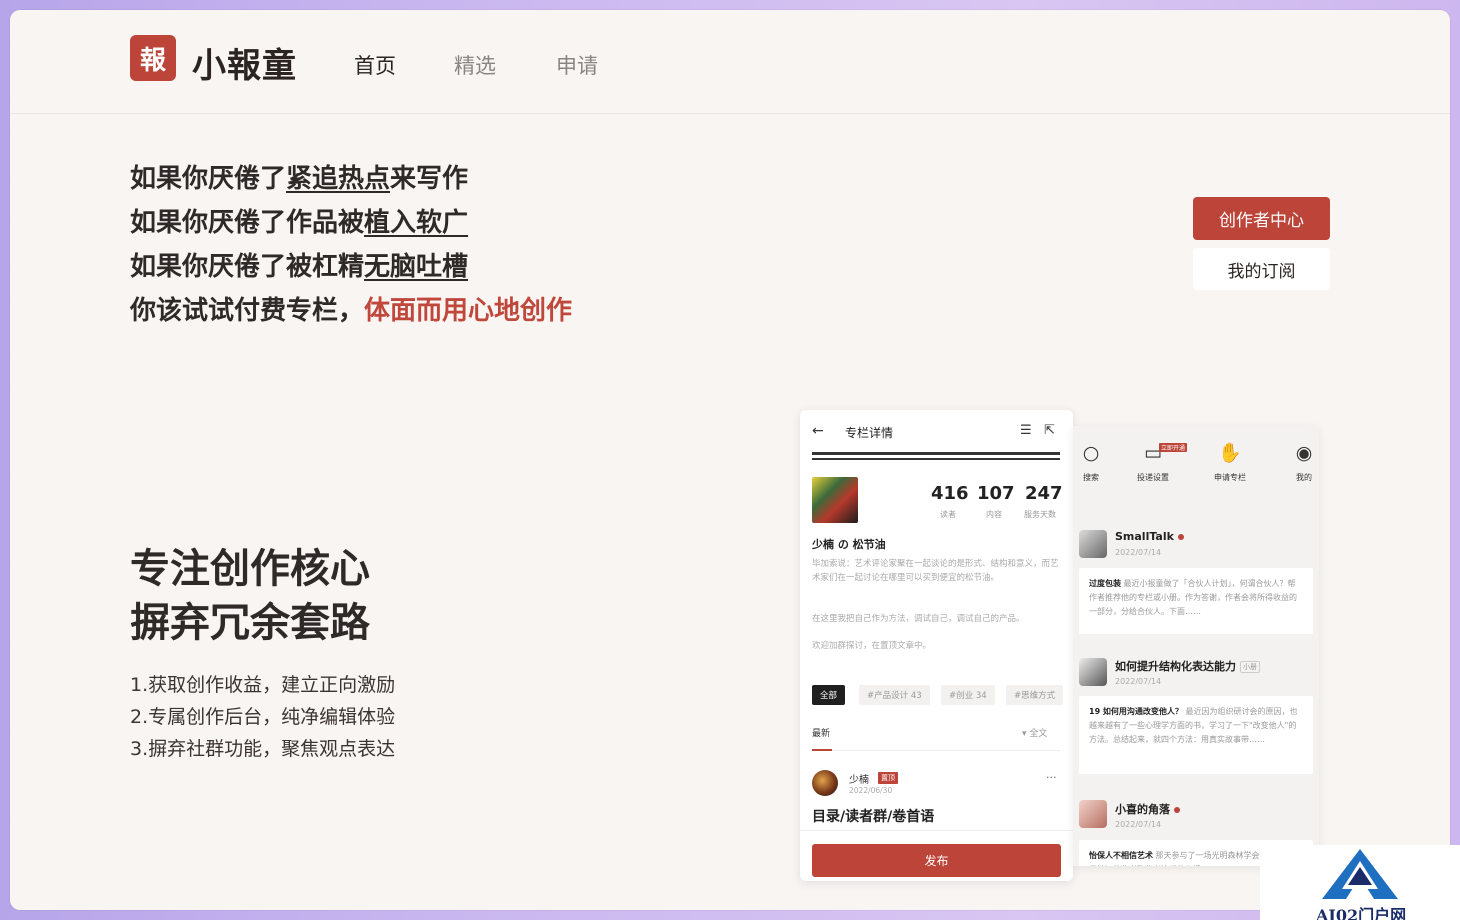 Image resolution: width=1460 pixels, height=920 pixels. I want to click on watermark-text: AI02门户网, so click(1361, 913).